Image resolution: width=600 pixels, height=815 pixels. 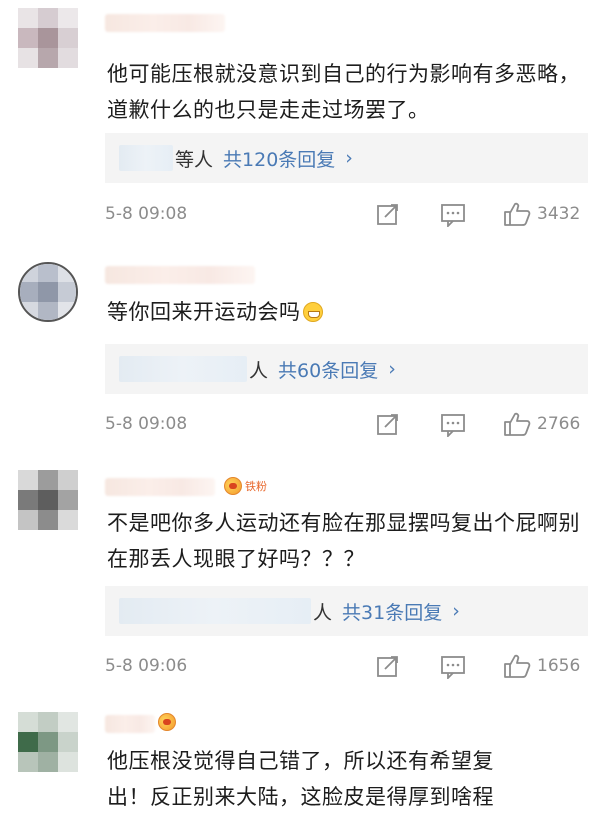 I want to click on comment-text: 他压根没觉得自己错了，所以还有希望复 出！反正别来大陆，这脸皮是得厚到啥程, so click(x=344, y=779).